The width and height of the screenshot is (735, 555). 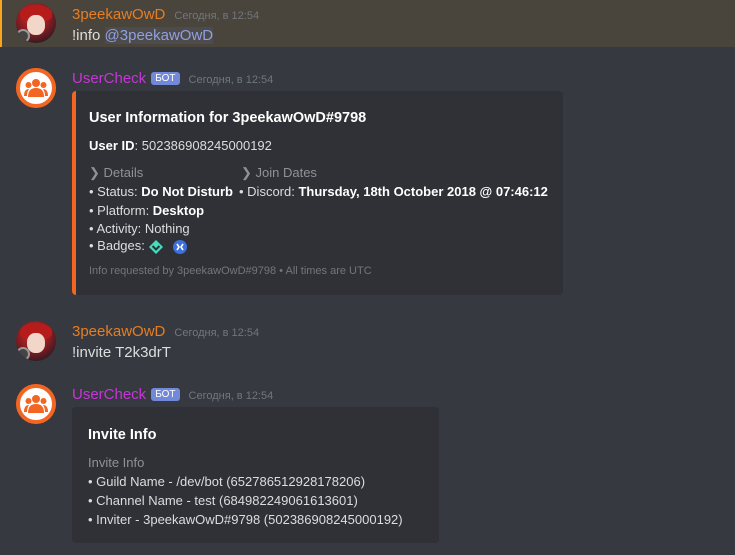 I want to click on message-text: !invite T2k3drT, so click(x=121, y=352).